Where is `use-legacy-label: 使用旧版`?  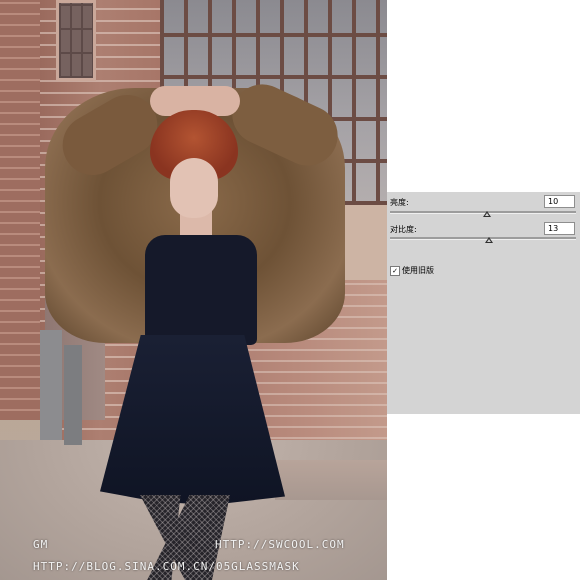 use-legacy-label: 使用旧版 is located at coordinates (418, 270).